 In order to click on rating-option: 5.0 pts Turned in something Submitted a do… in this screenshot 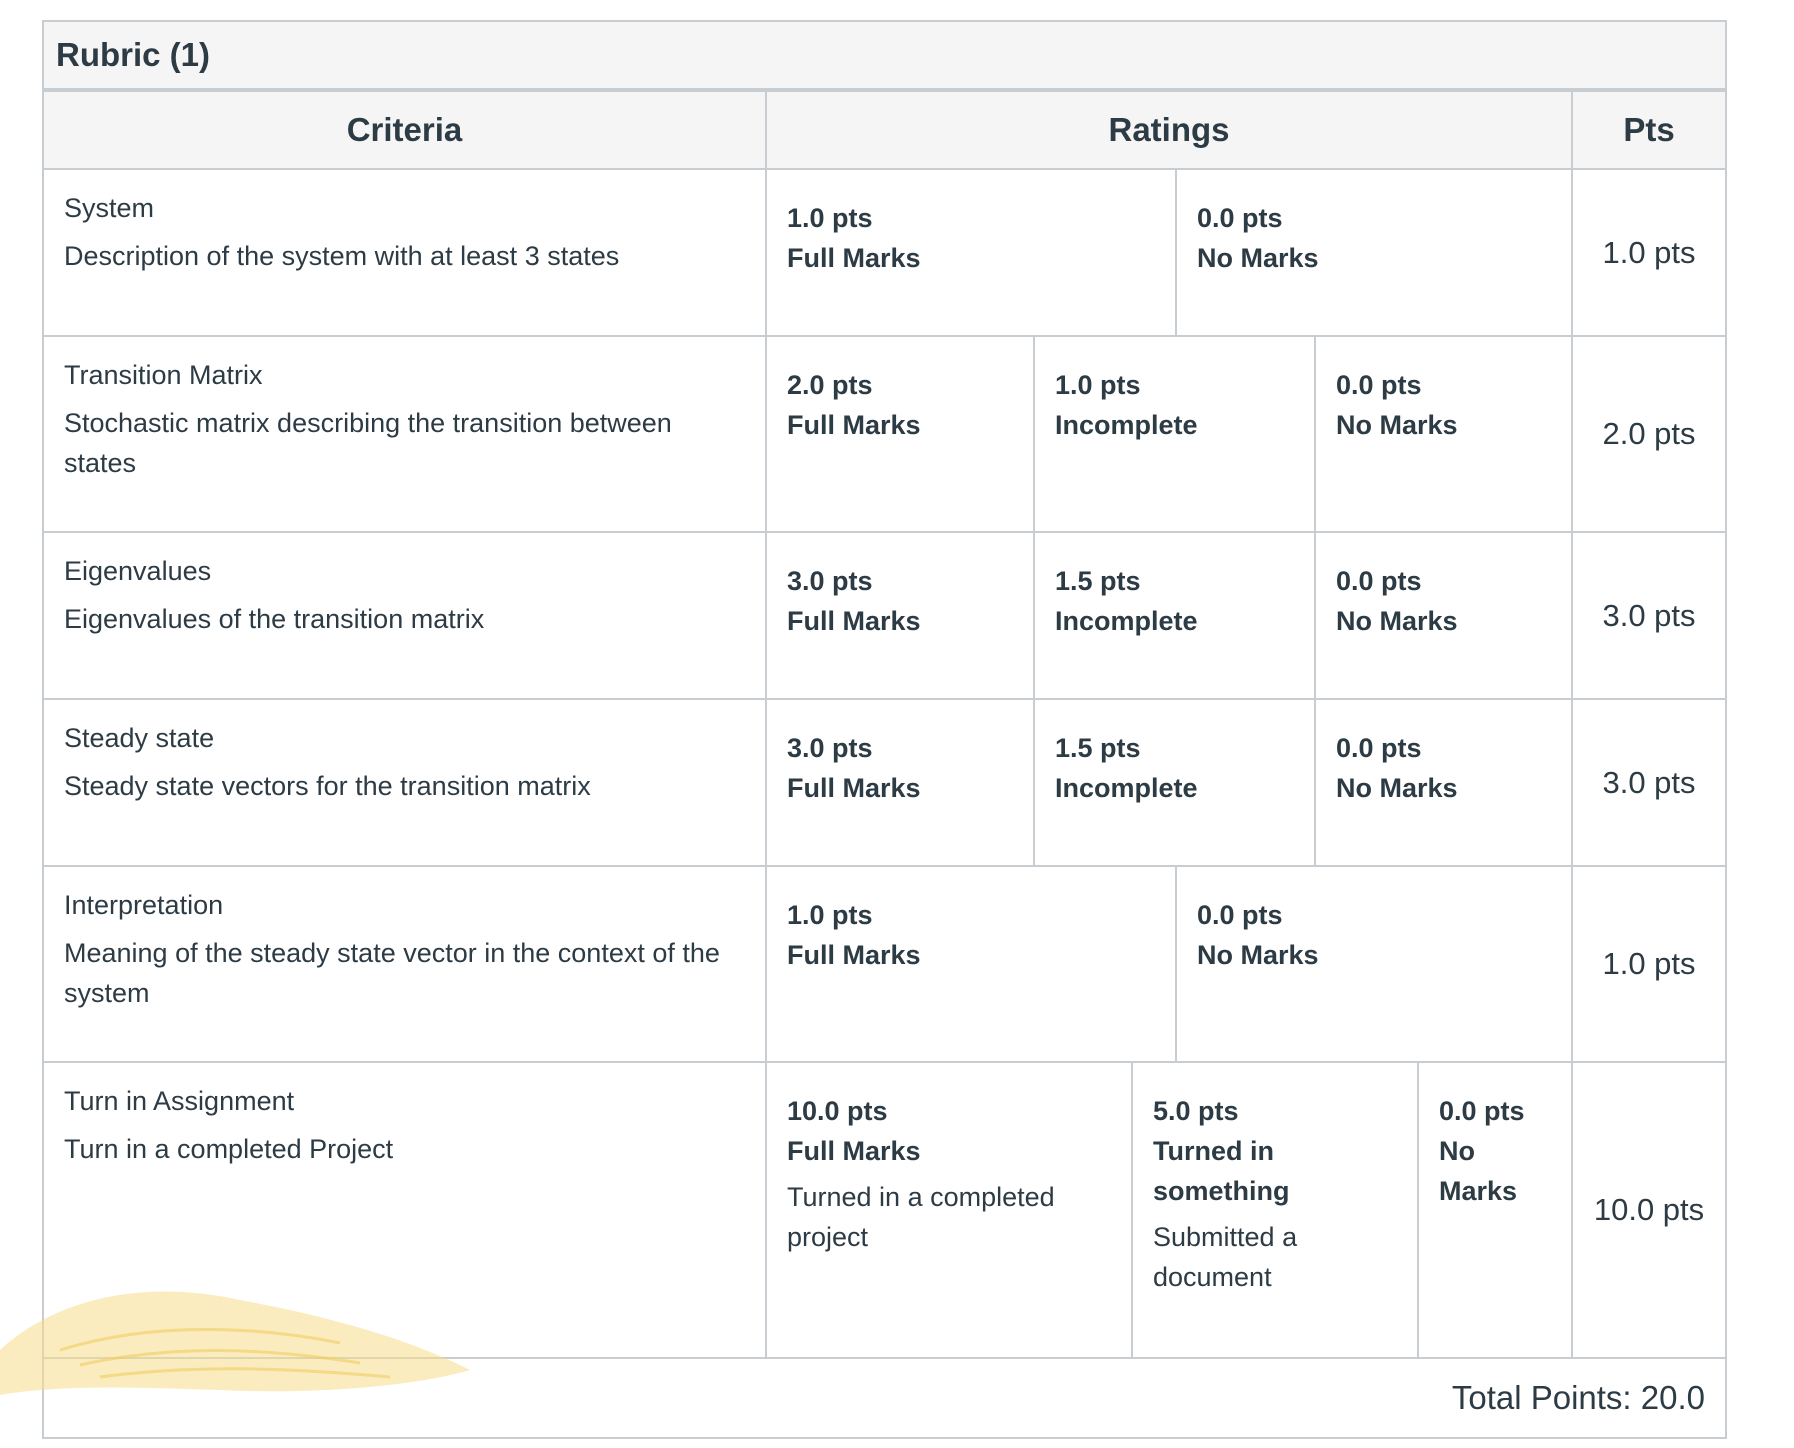, I will do `click(1274, 1210)`.